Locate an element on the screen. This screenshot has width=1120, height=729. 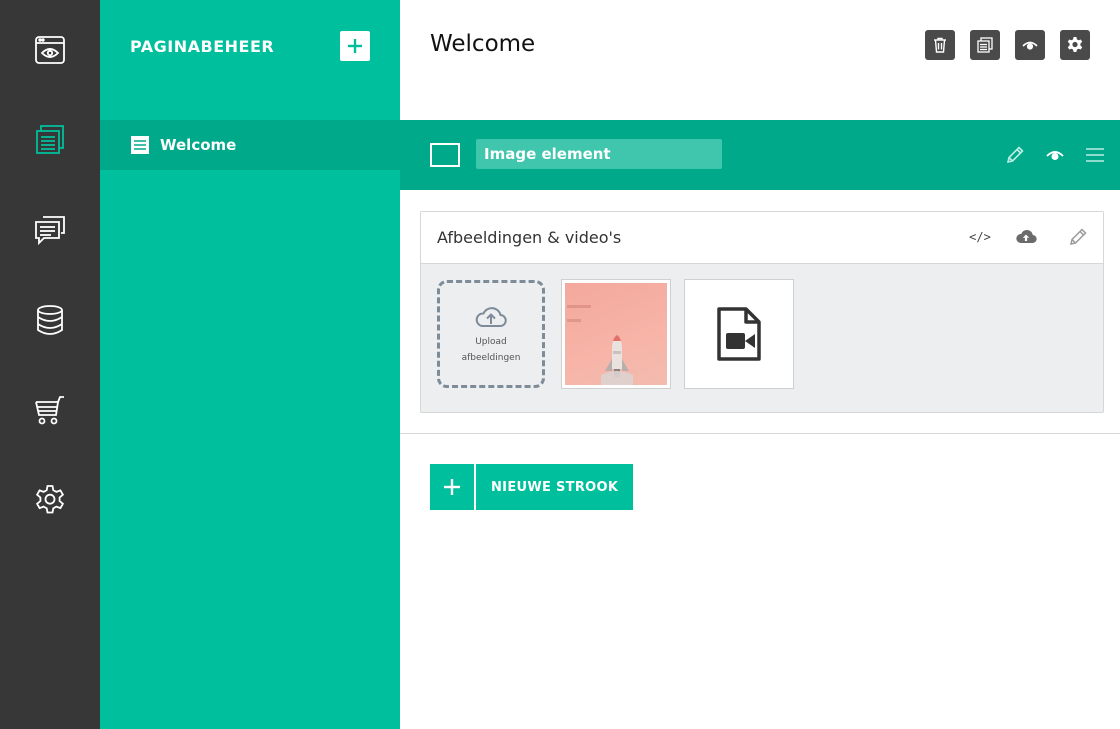
nav-settings is located at coordinates (50, 500).